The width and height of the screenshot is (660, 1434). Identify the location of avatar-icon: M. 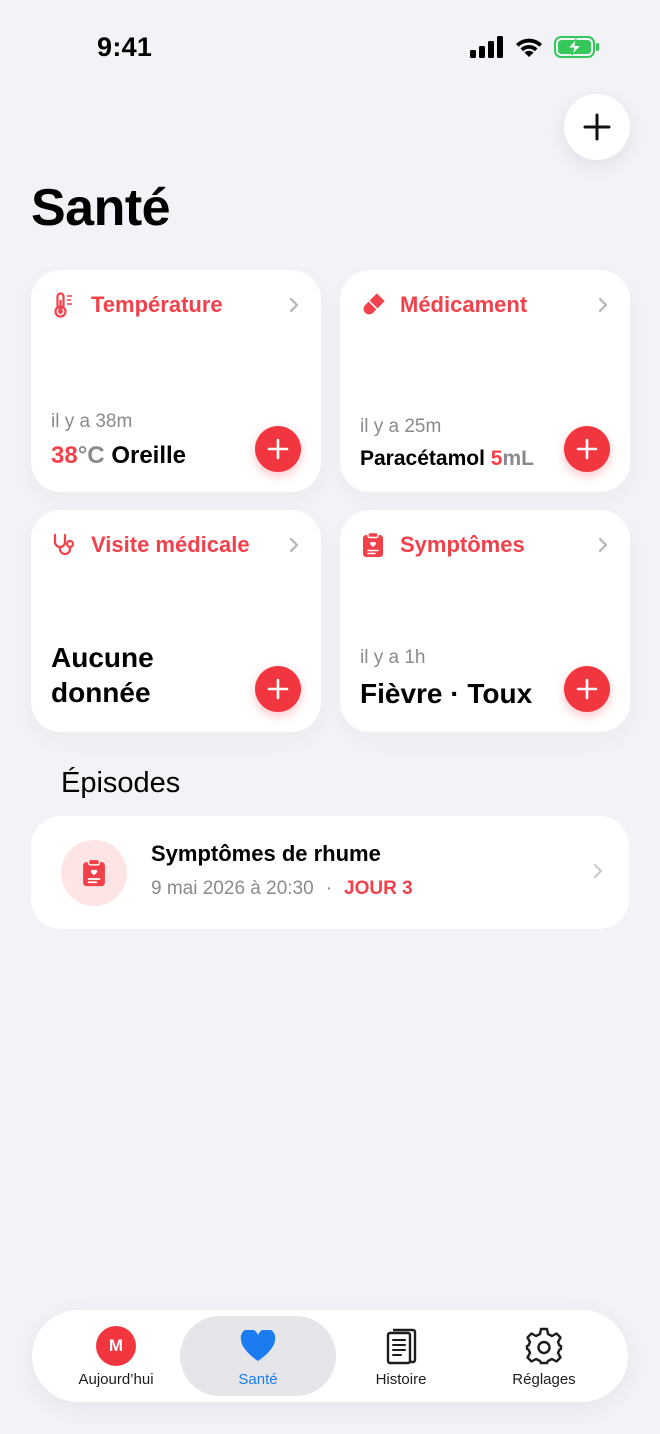
(116, 1346).